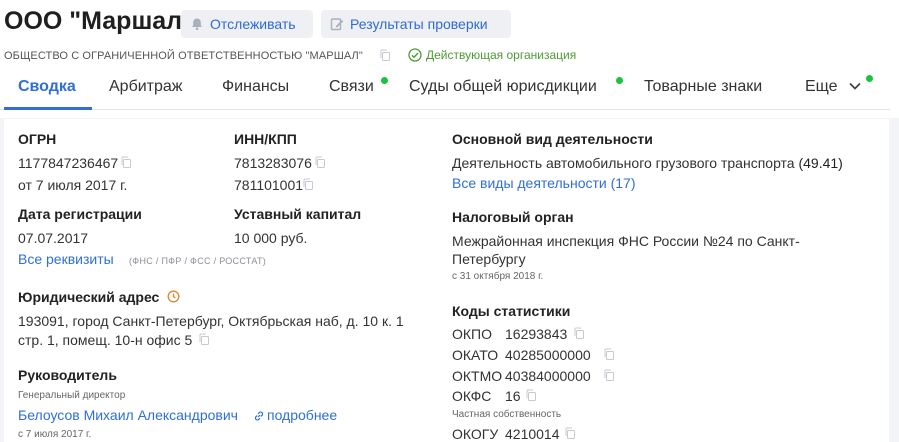 The width and height of the screenshot is (899, 442). Describe the element at coordinates (477, 376) in the screenshot. I see `code-oktmo-name: ОКТМО` at that location.